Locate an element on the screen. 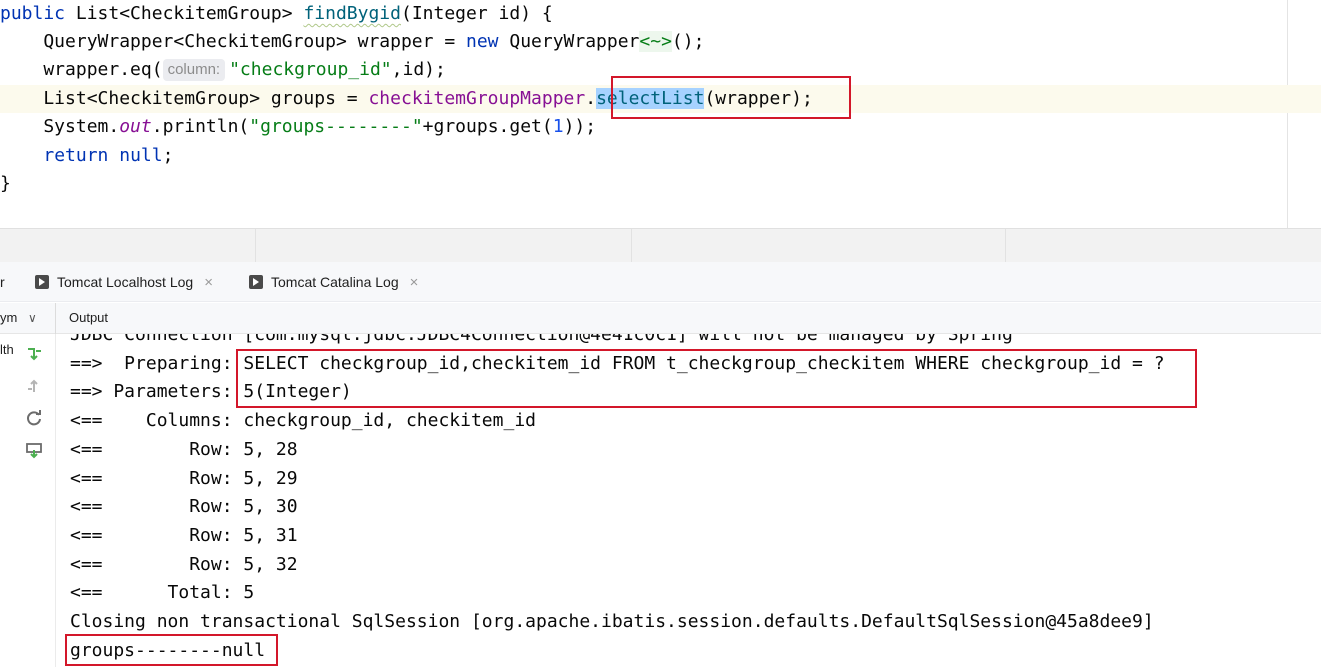  tab-cutoff-label: r is located at coordinates (2, 282).